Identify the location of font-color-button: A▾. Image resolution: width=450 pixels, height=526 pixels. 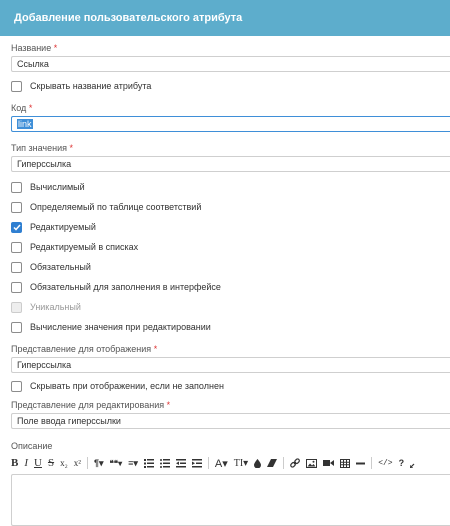
(221, 463).